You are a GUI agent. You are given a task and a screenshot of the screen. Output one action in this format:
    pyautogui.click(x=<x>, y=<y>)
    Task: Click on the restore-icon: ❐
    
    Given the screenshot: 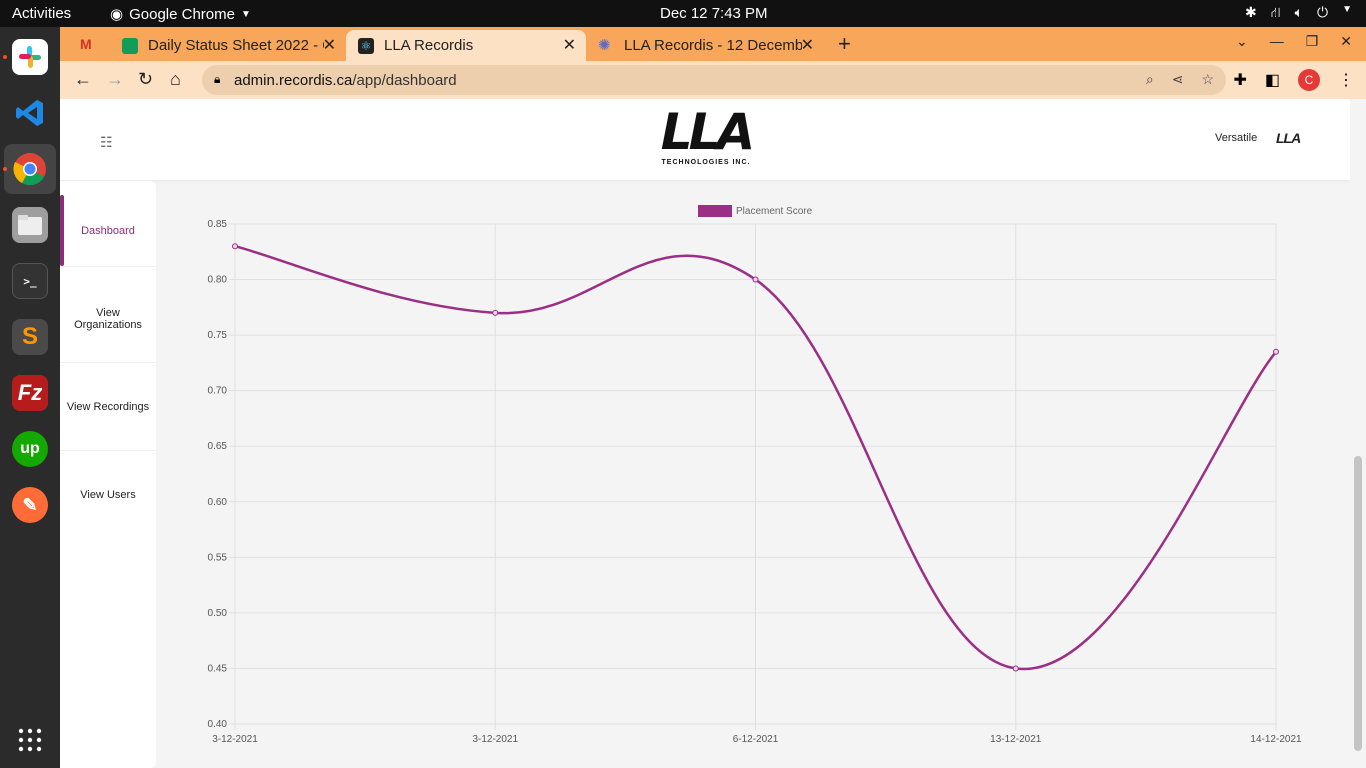 What is the action you would take?
    pyautogui.click(x=1312, y=41)
    